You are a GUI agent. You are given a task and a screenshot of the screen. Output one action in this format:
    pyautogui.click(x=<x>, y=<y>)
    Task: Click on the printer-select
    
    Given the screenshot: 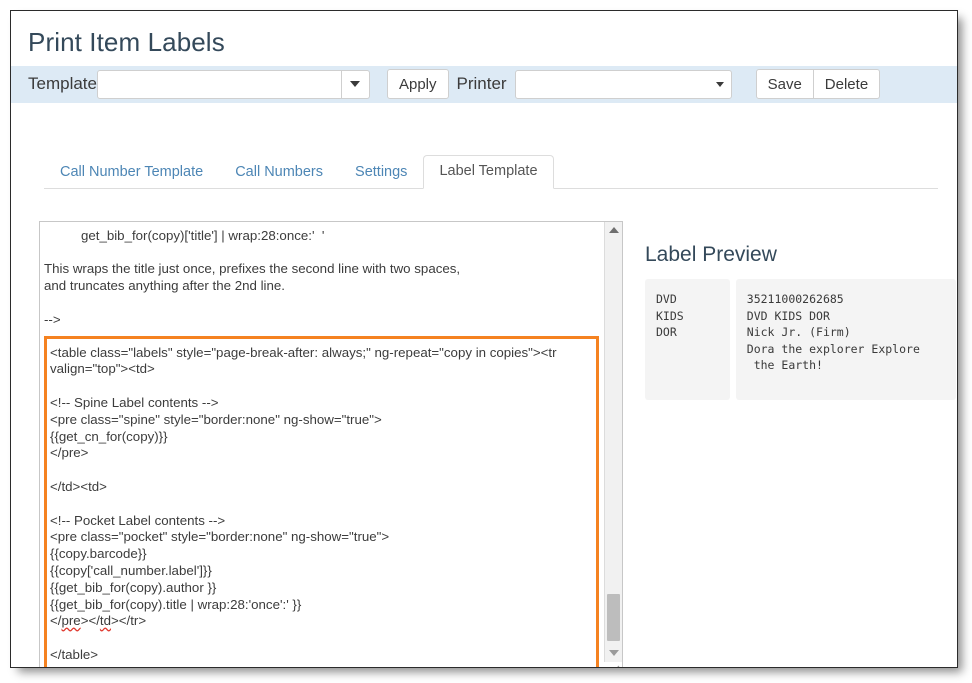 What is the action you would take?
    pyautogui.click(x=623, y=84)
    